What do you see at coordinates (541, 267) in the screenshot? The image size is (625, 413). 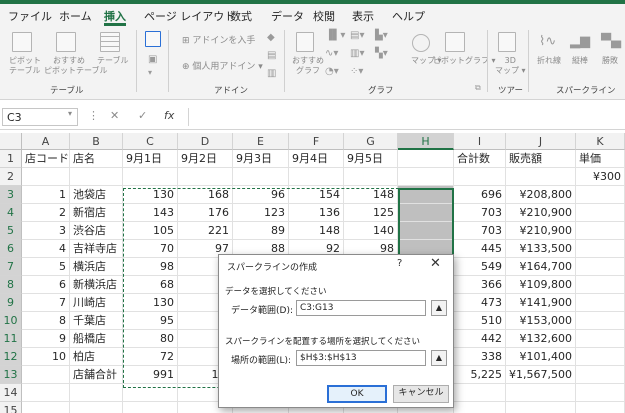 I see `cell-j7: ¥164,700` at bounding box center [541, 267].